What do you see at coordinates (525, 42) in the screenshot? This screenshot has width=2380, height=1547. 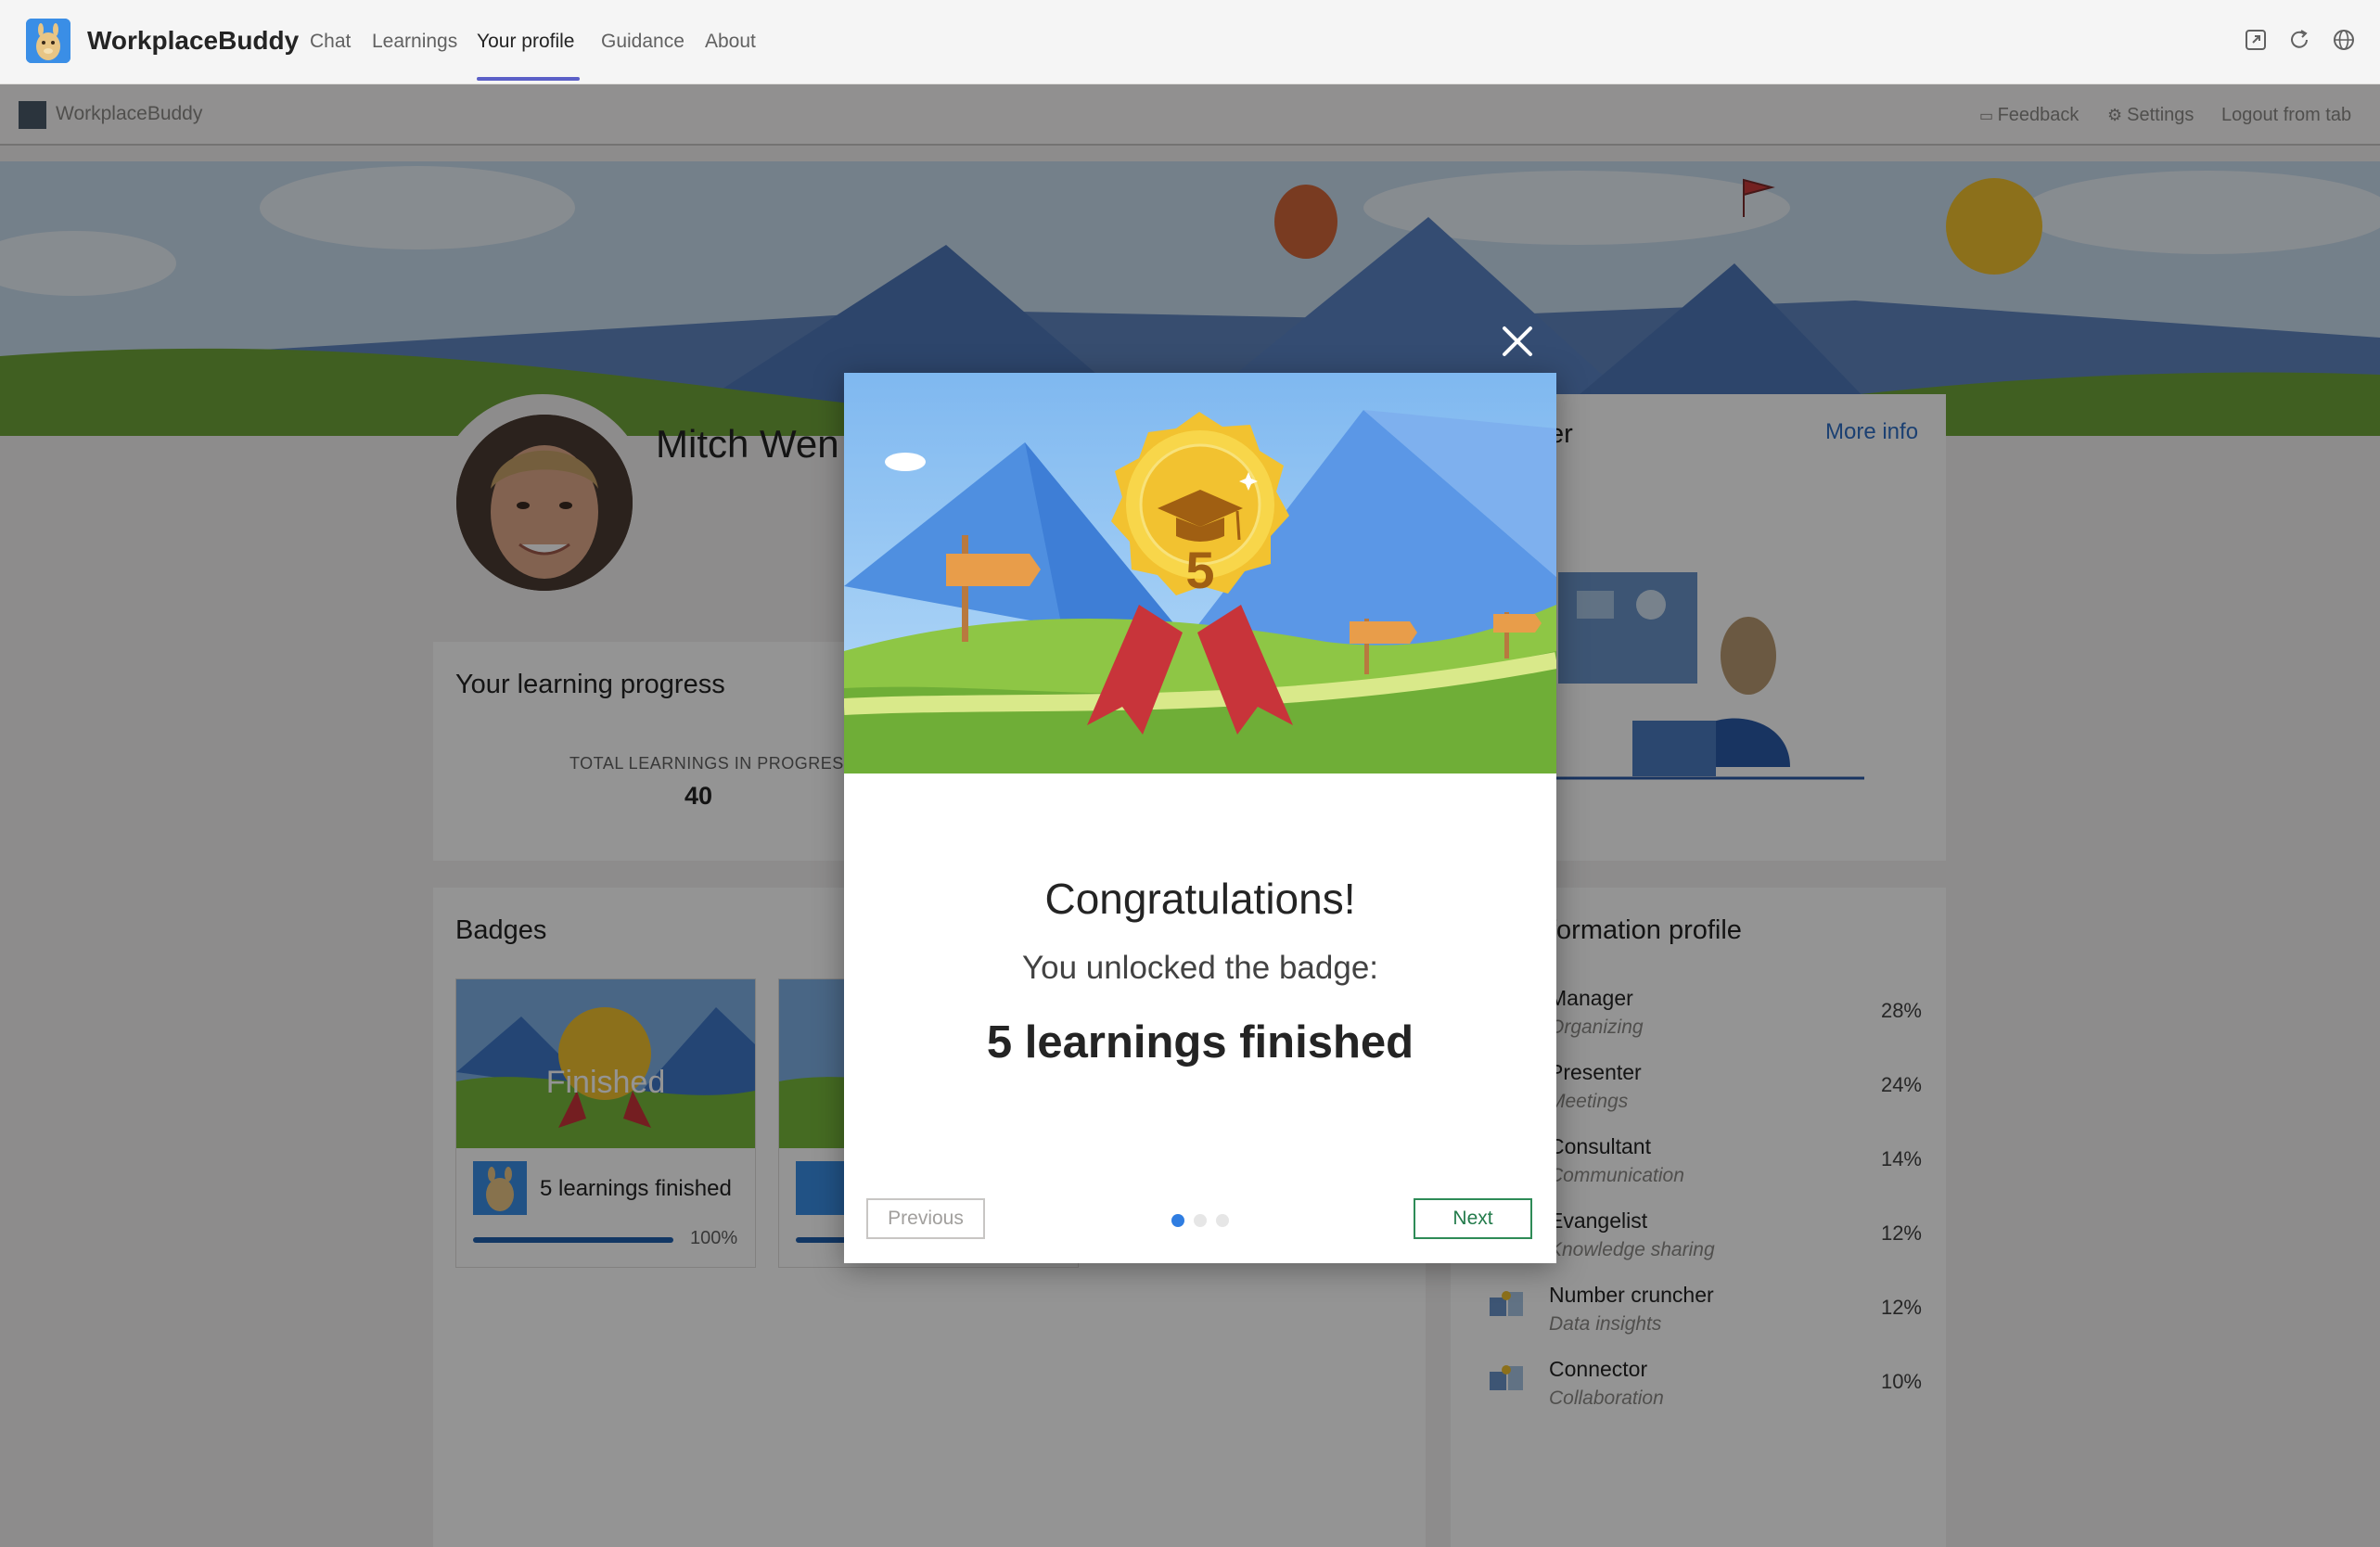 I see `tab-your-profile: Your profile` at bounding box center [525, 42].